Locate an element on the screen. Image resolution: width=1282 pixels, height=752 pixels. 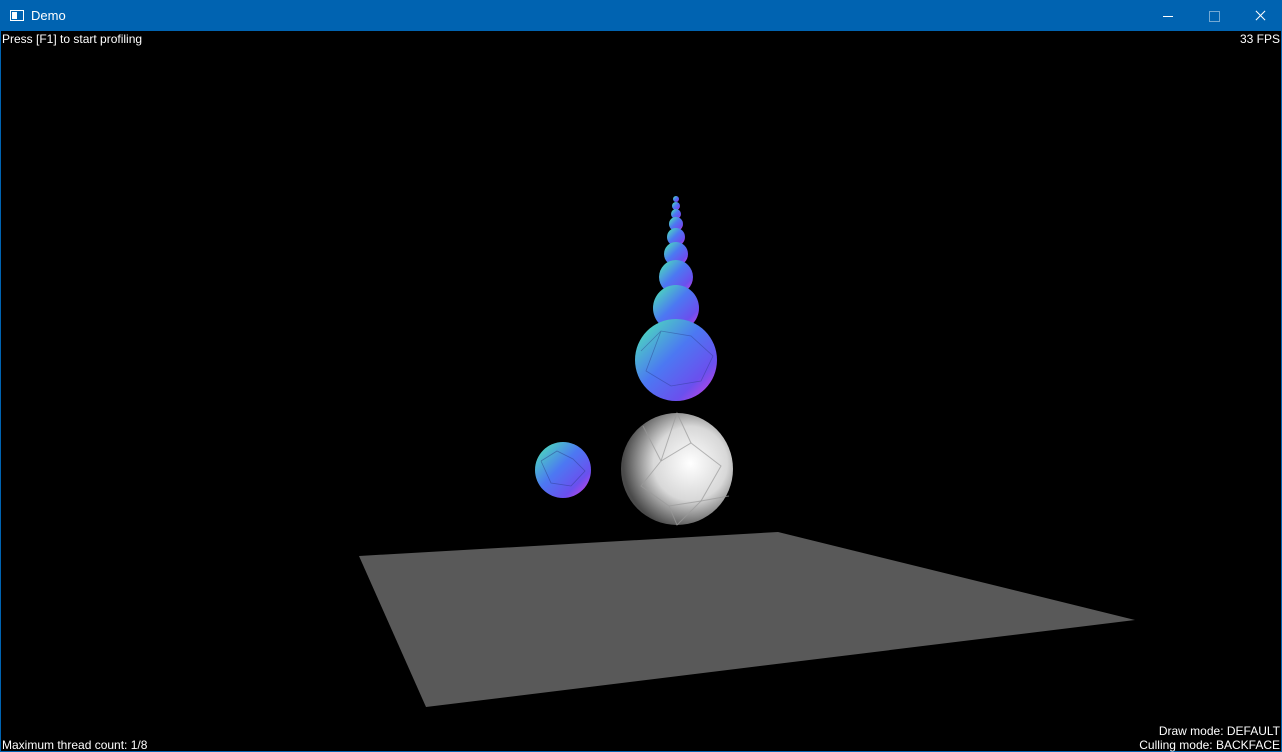
maximize-button is located at coordinates (1214, 16).